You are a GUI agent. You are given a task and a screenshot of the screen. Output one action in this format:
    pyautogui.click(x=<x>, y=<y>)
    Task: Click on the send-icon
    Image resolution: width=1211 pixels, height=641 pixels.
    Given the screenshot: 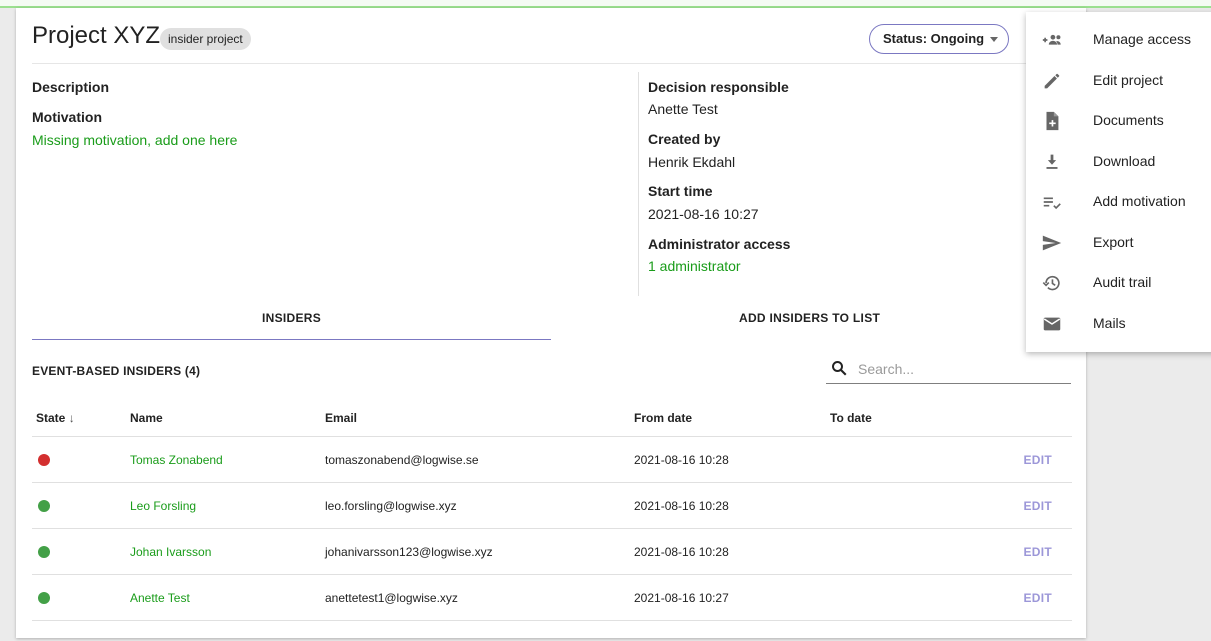 What is the action you would take?
    pyautogui.click(x=1052, y=243)
    